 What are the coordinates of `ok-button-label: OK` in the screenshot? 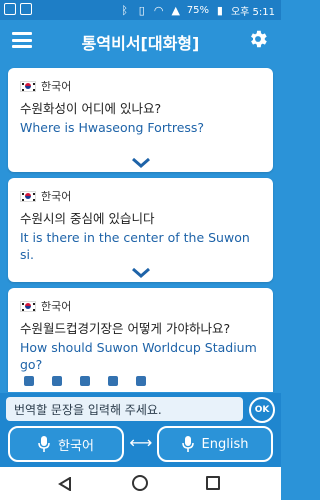 It's located at (262, 410).